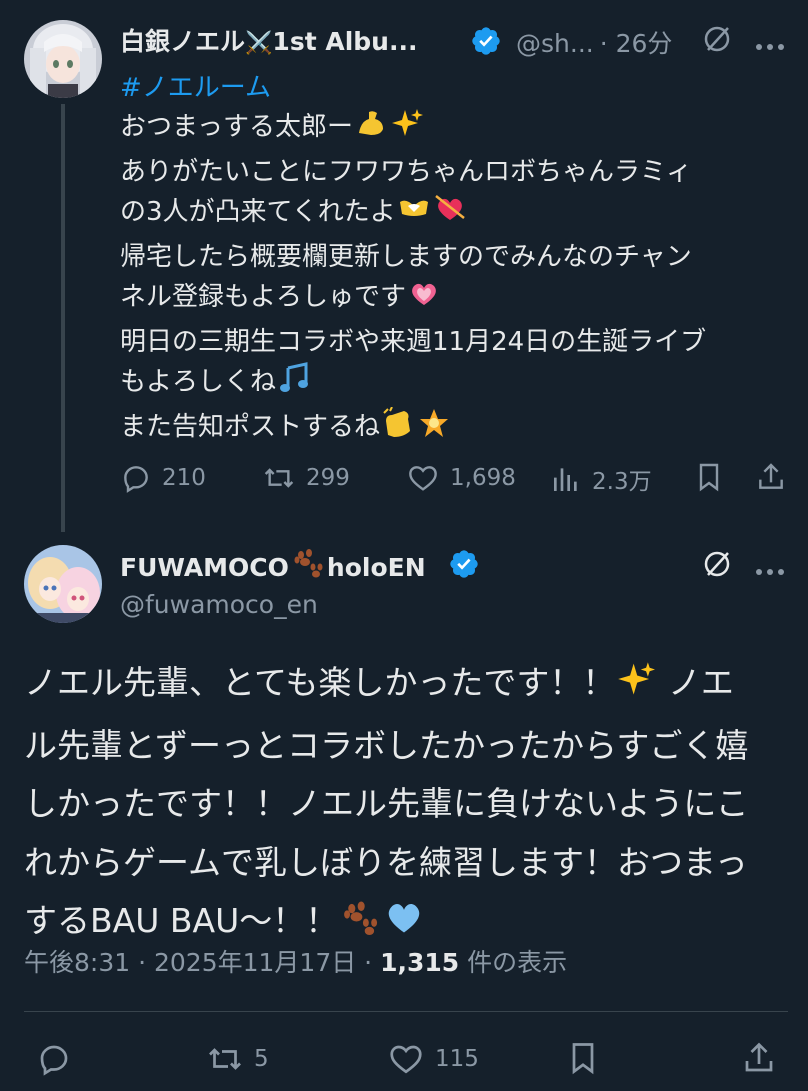  I want to click on clapping-hands-emoji, so click(398, 429).